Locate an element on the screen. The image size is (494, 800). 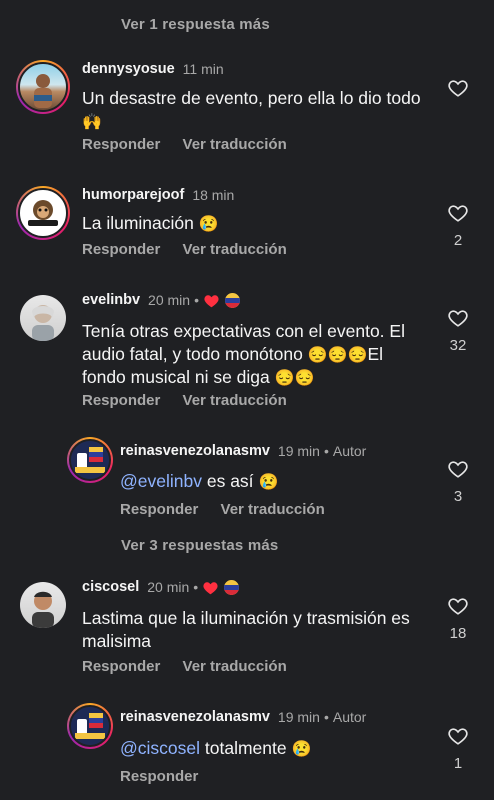
like-count: 2 is located at coordinates (458, 240).